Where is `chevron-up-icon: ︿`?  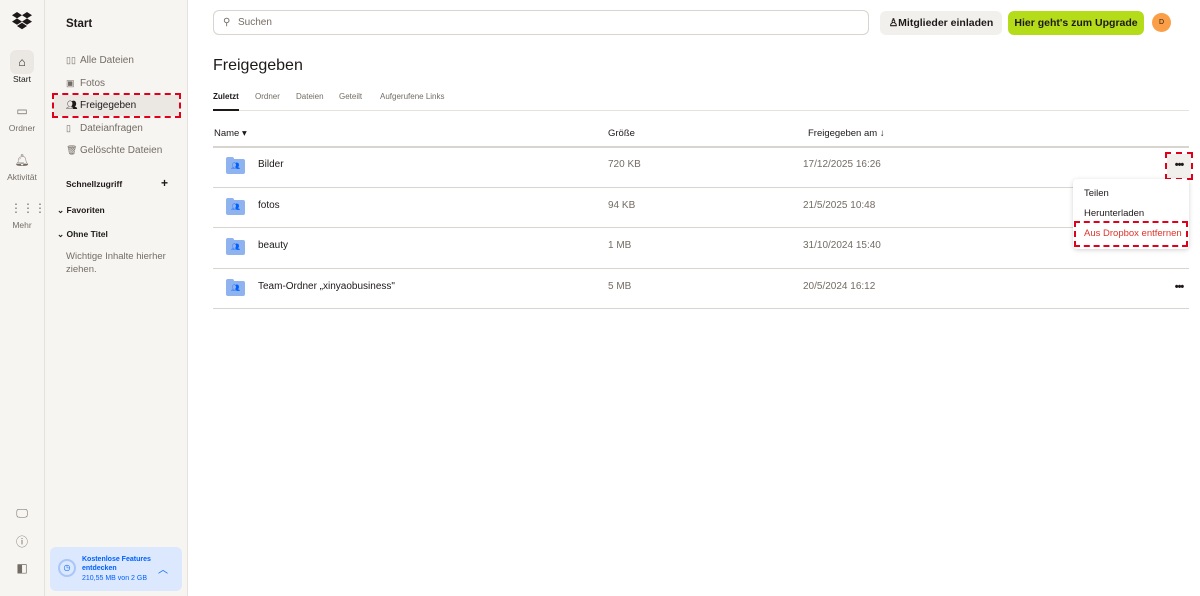
chevron-up-icon: ︿ is located at coordinates (163, 568).